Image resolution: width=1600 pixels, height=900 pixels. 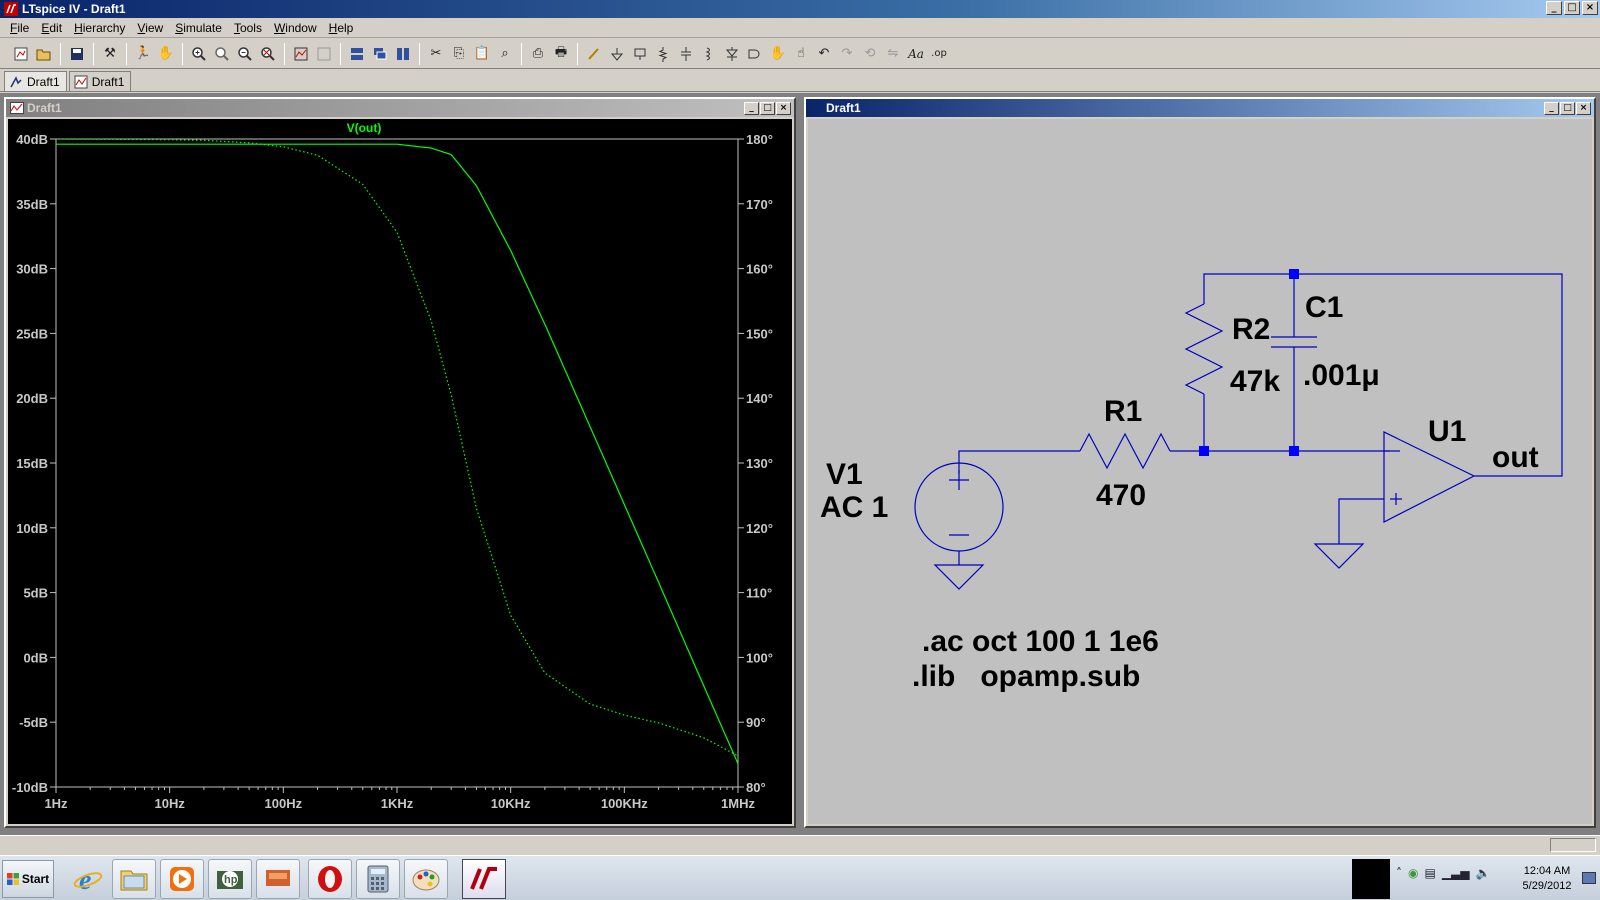 I want to click on start-button: Start, so click(x=28, y=879).